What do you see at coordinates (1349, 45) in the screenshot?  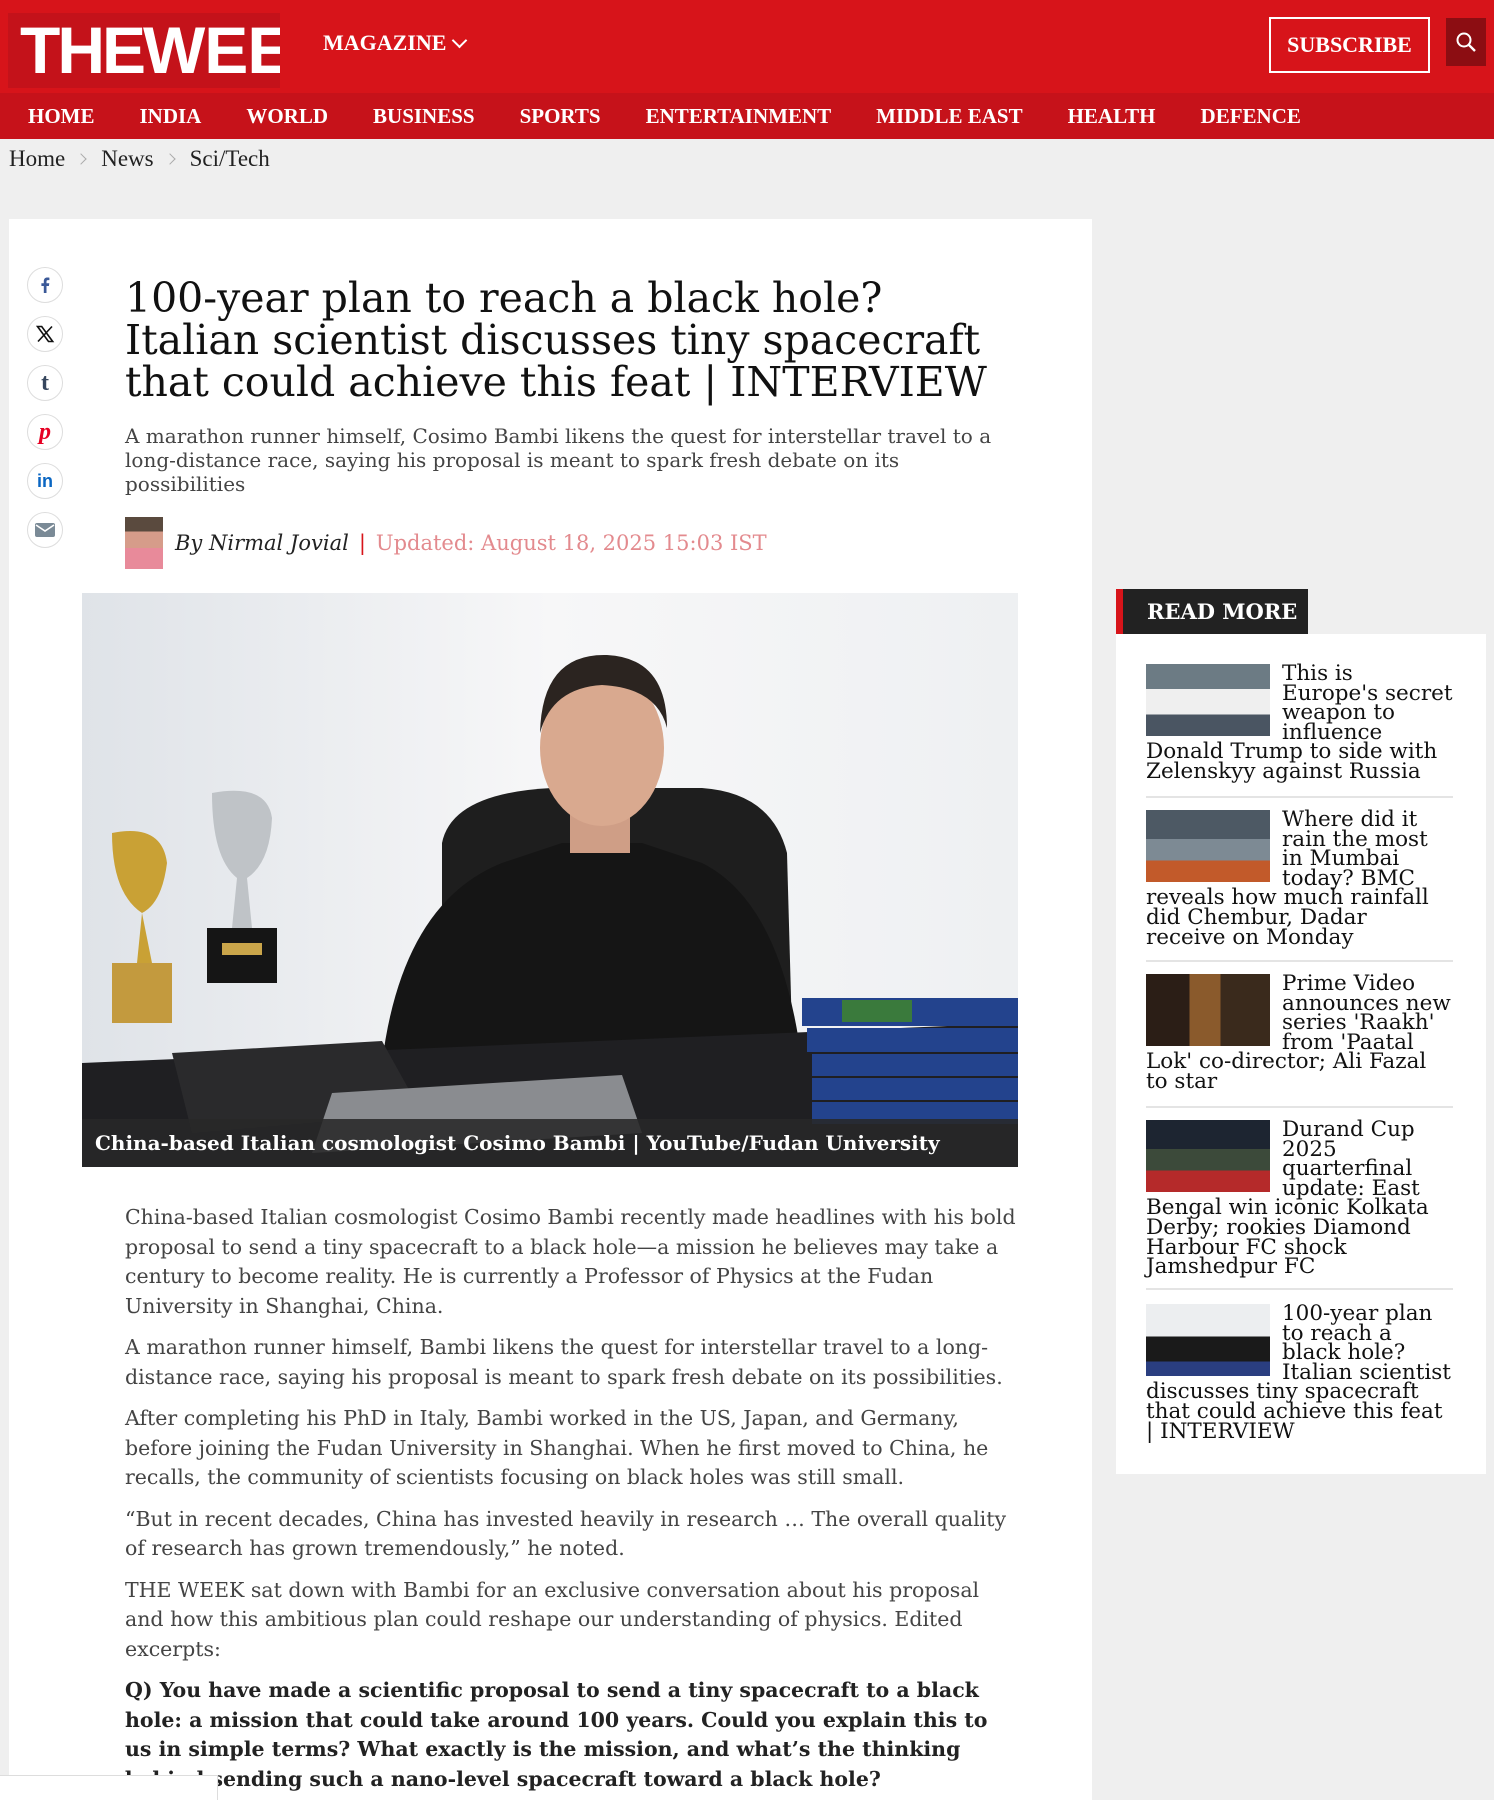 I see `subscribe-button: SUBSCRIBE` at bounding box center [1349, 45].